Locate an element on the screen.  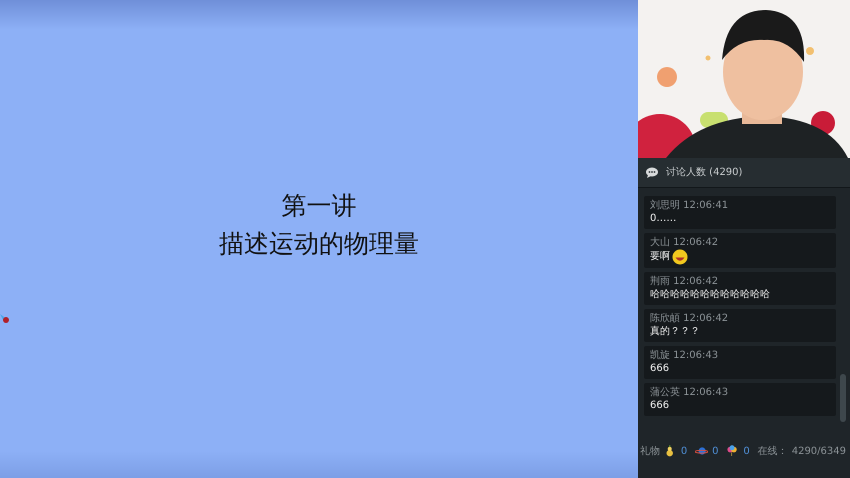
message-meta: 陈欣頔 12:06:42 is located at coordinates (690, 318).